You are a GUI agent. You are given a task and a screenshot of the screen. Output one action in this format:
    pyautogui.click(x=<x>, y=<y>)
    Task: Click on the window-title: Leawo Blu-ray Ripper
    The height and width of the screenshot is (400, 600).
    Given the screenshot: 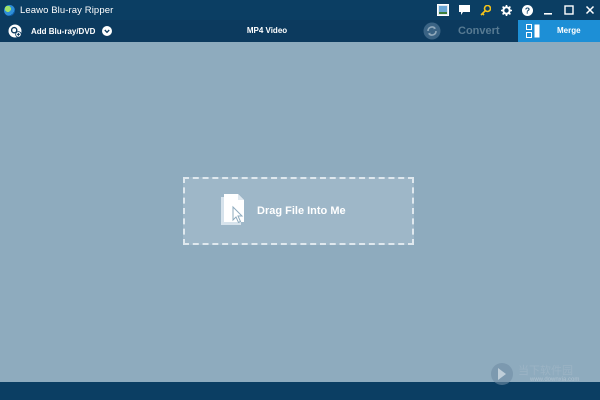 What is the action you would take?
    pyautogui.click(x=67, y=10)
    